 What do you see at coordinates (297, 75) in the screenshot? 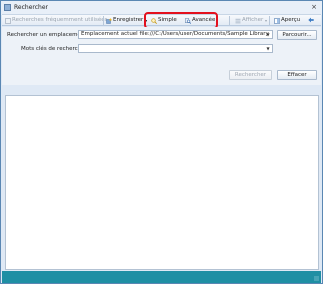
I see `clear-button: Effacer` at bounding box center [297, 75].